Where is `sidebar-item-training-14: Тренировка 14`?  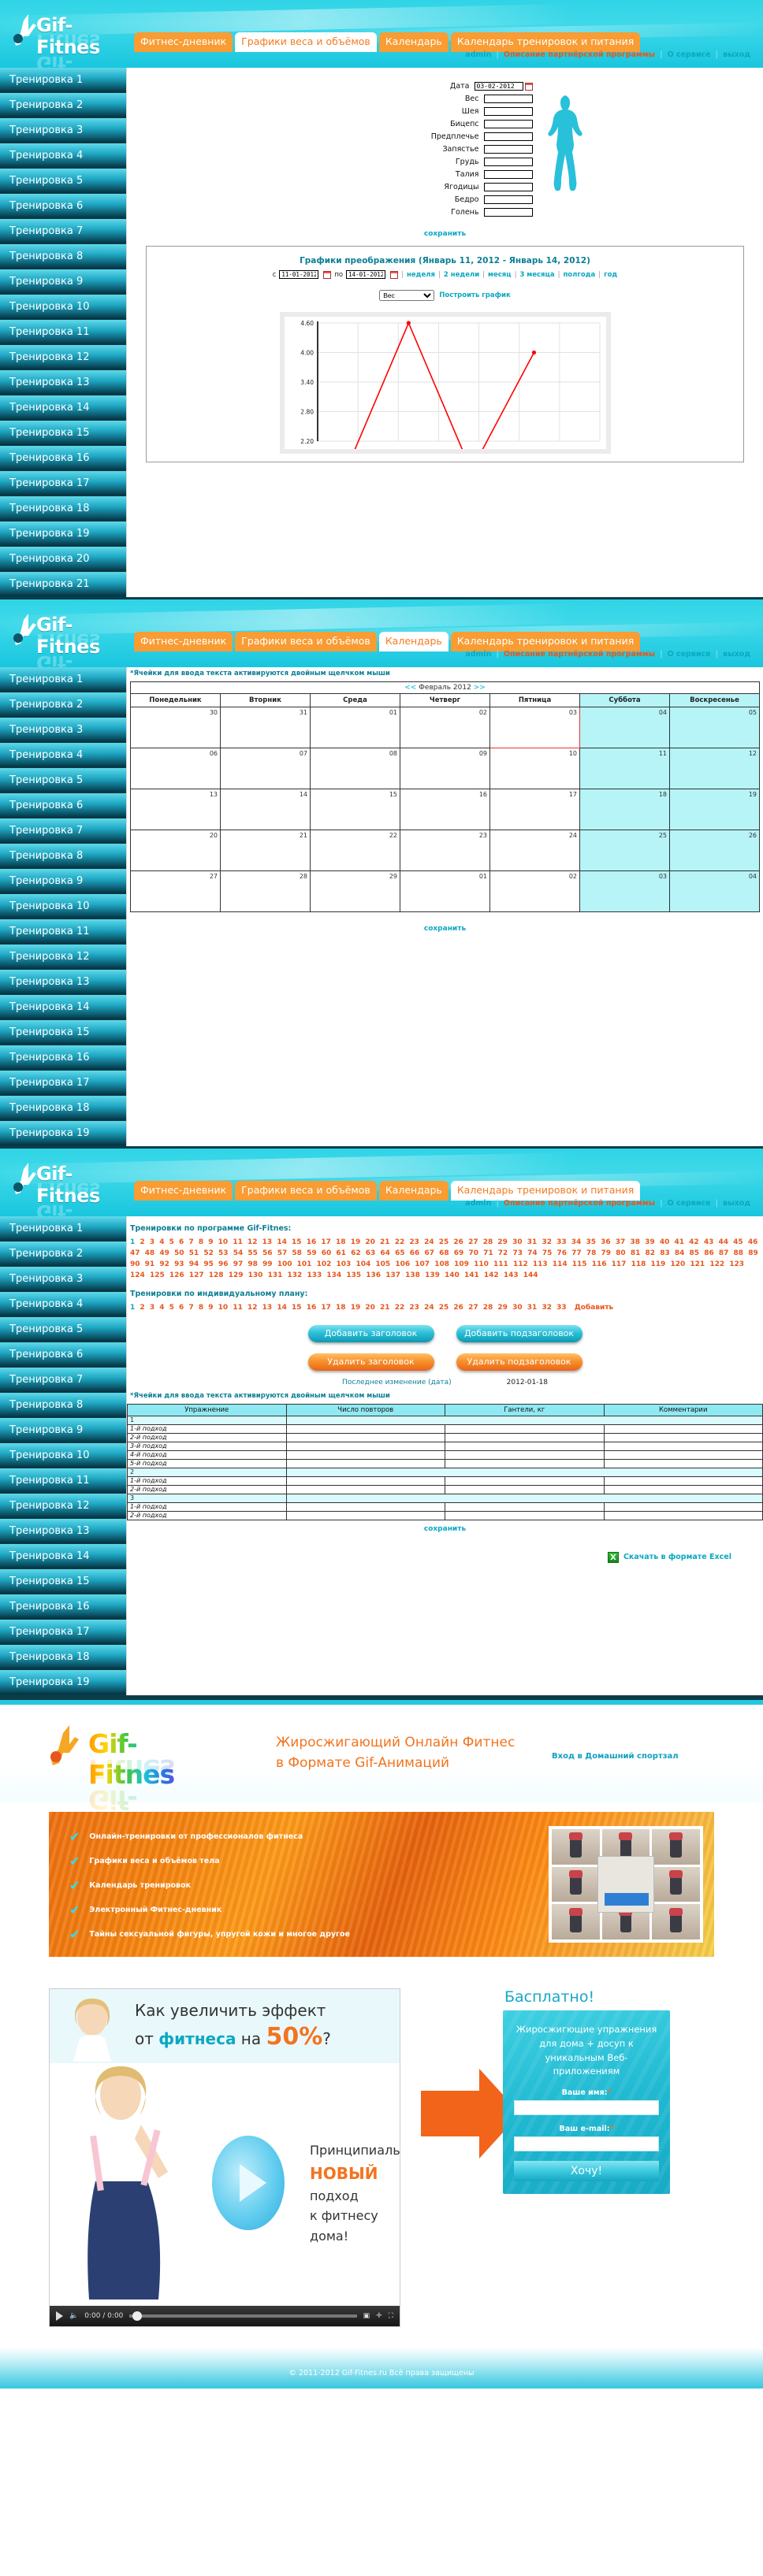
sidebar-item-training-14: Тренировка 14 is located at coordinates (63, 1007).